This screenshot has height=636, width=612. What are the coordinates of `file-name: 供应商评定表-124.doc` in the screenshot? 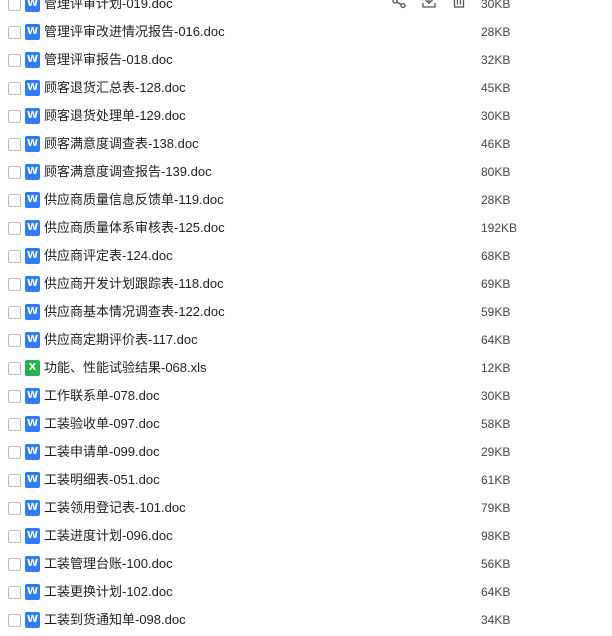 It's located at (108, 256).